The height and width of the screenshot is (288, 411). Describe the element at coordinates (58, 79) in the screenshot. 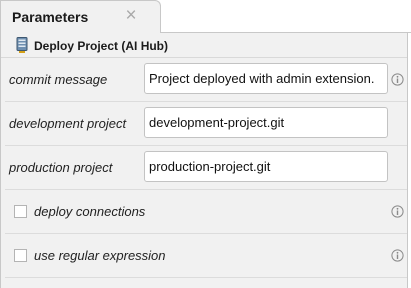

I see `commit-message-label: commit message` at that location.